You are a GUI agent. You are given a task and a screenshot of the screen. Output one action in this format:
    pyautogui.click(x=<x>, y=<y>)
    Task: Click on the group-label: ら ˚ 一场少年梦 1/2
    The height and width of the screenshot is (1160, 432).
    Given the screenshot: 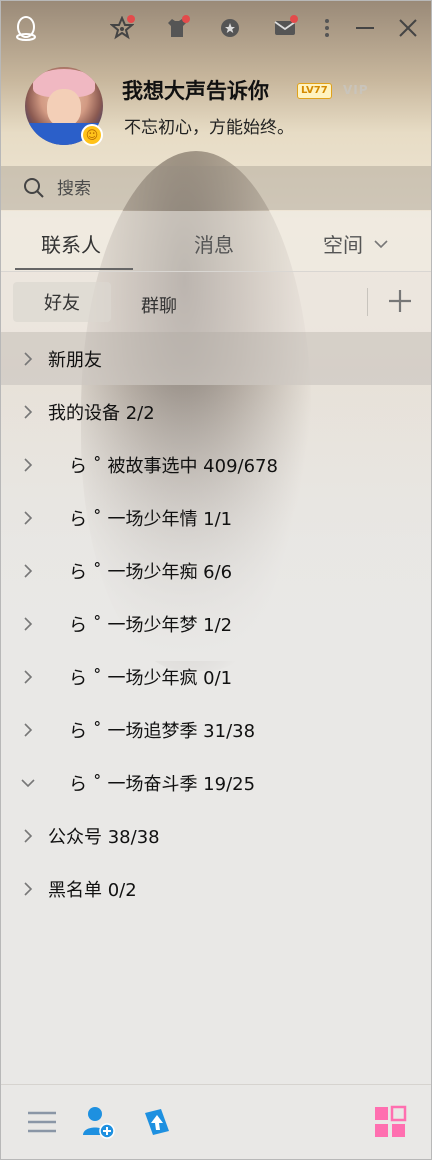 What is the action you would take?
    pyautogui.click(x=151, y=625)
    